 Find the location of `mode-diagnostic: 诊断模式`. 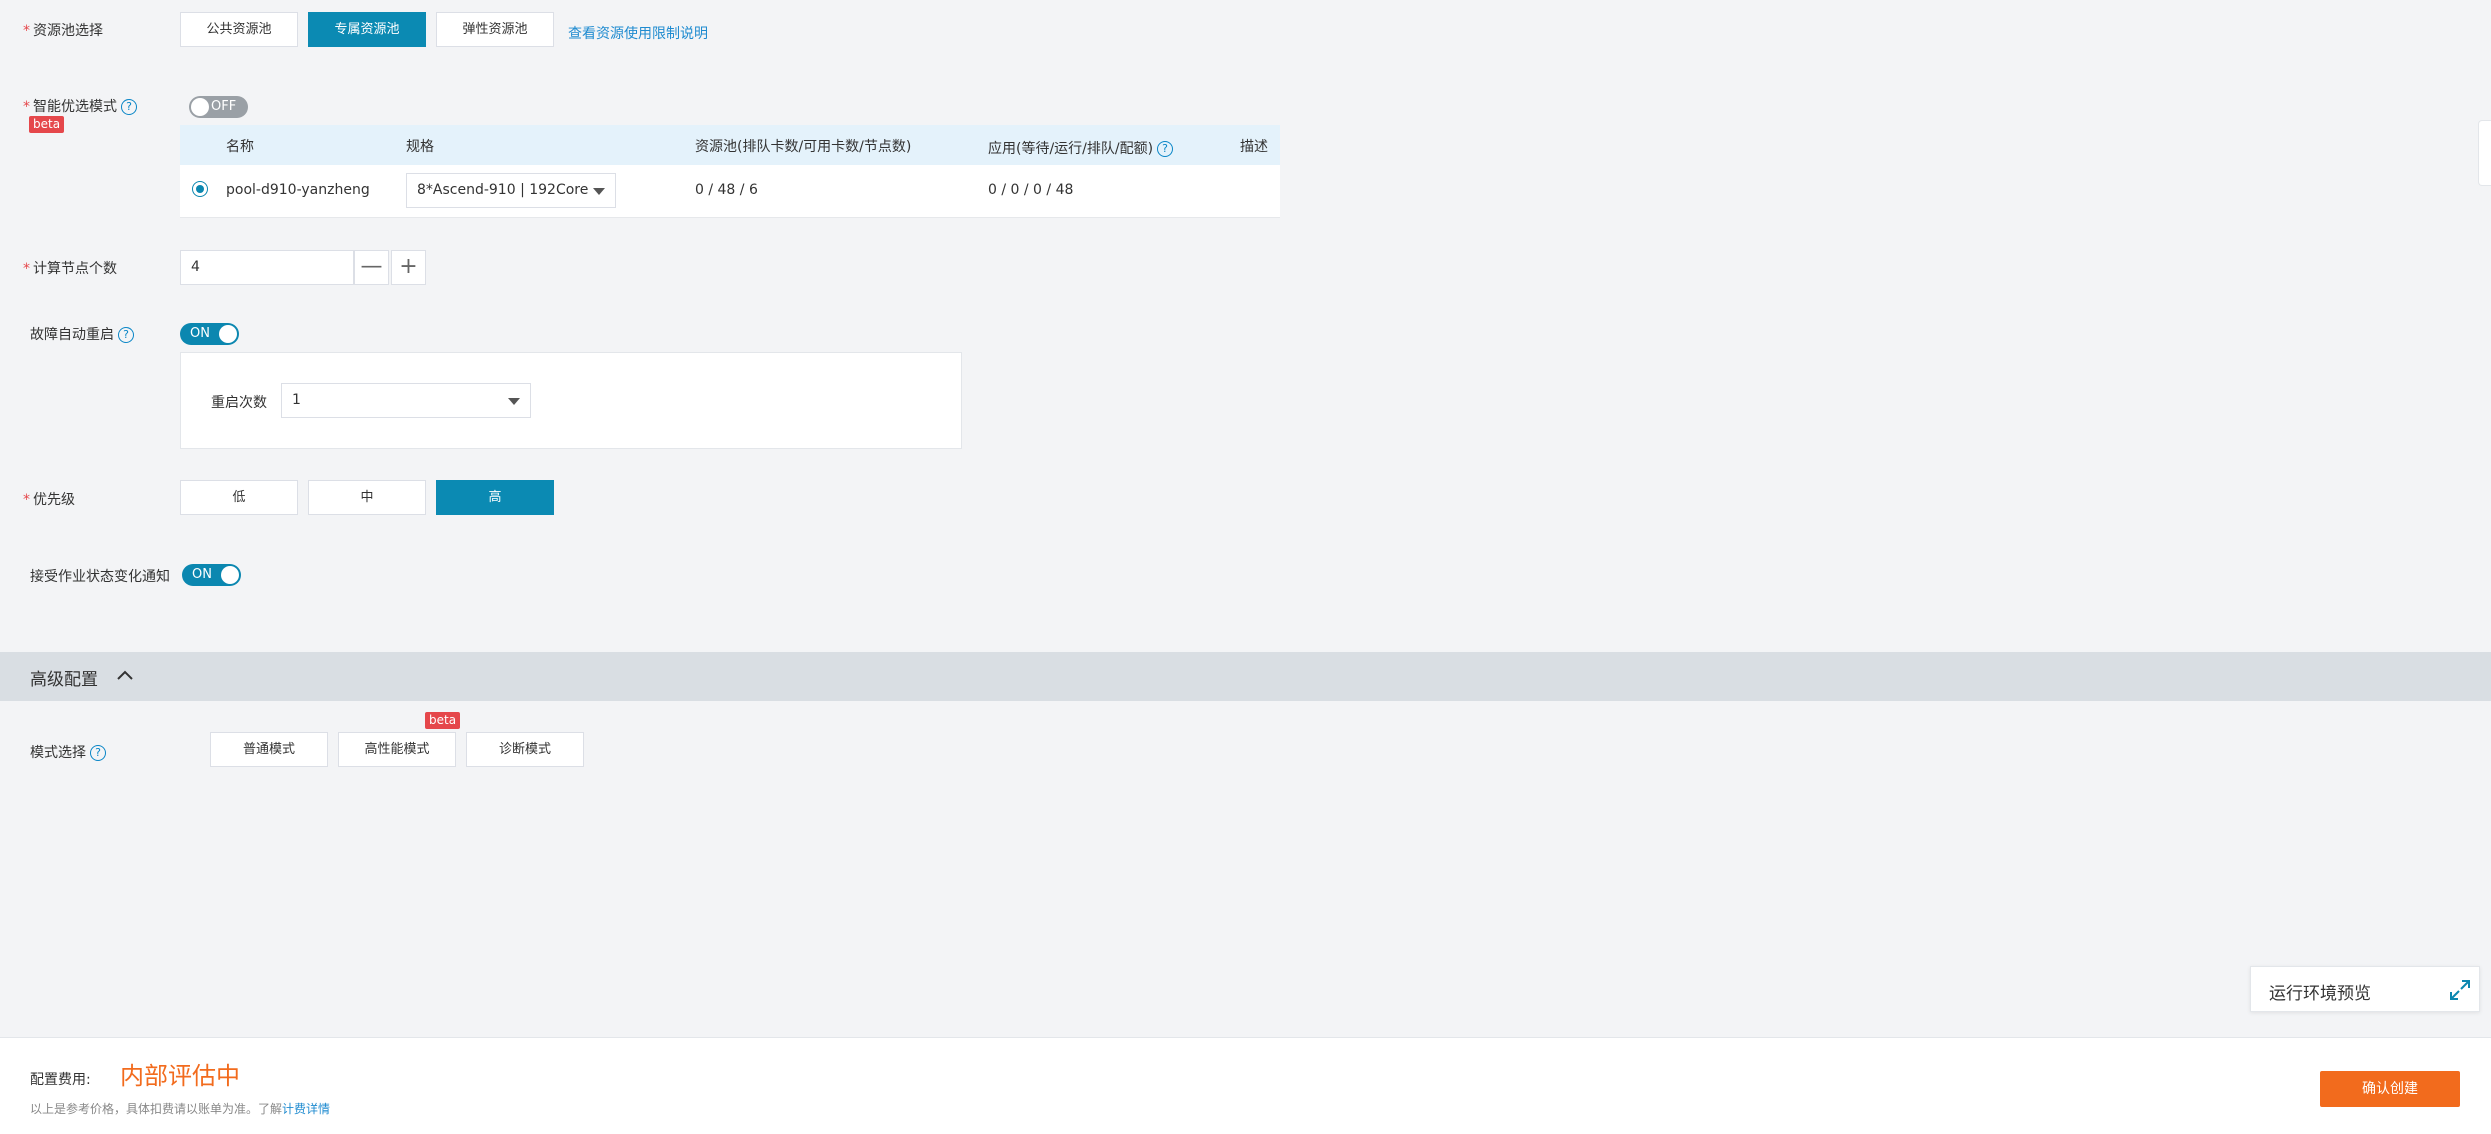

mode-diagnostic: 诊断模式 is located at coordinates (525, 749).